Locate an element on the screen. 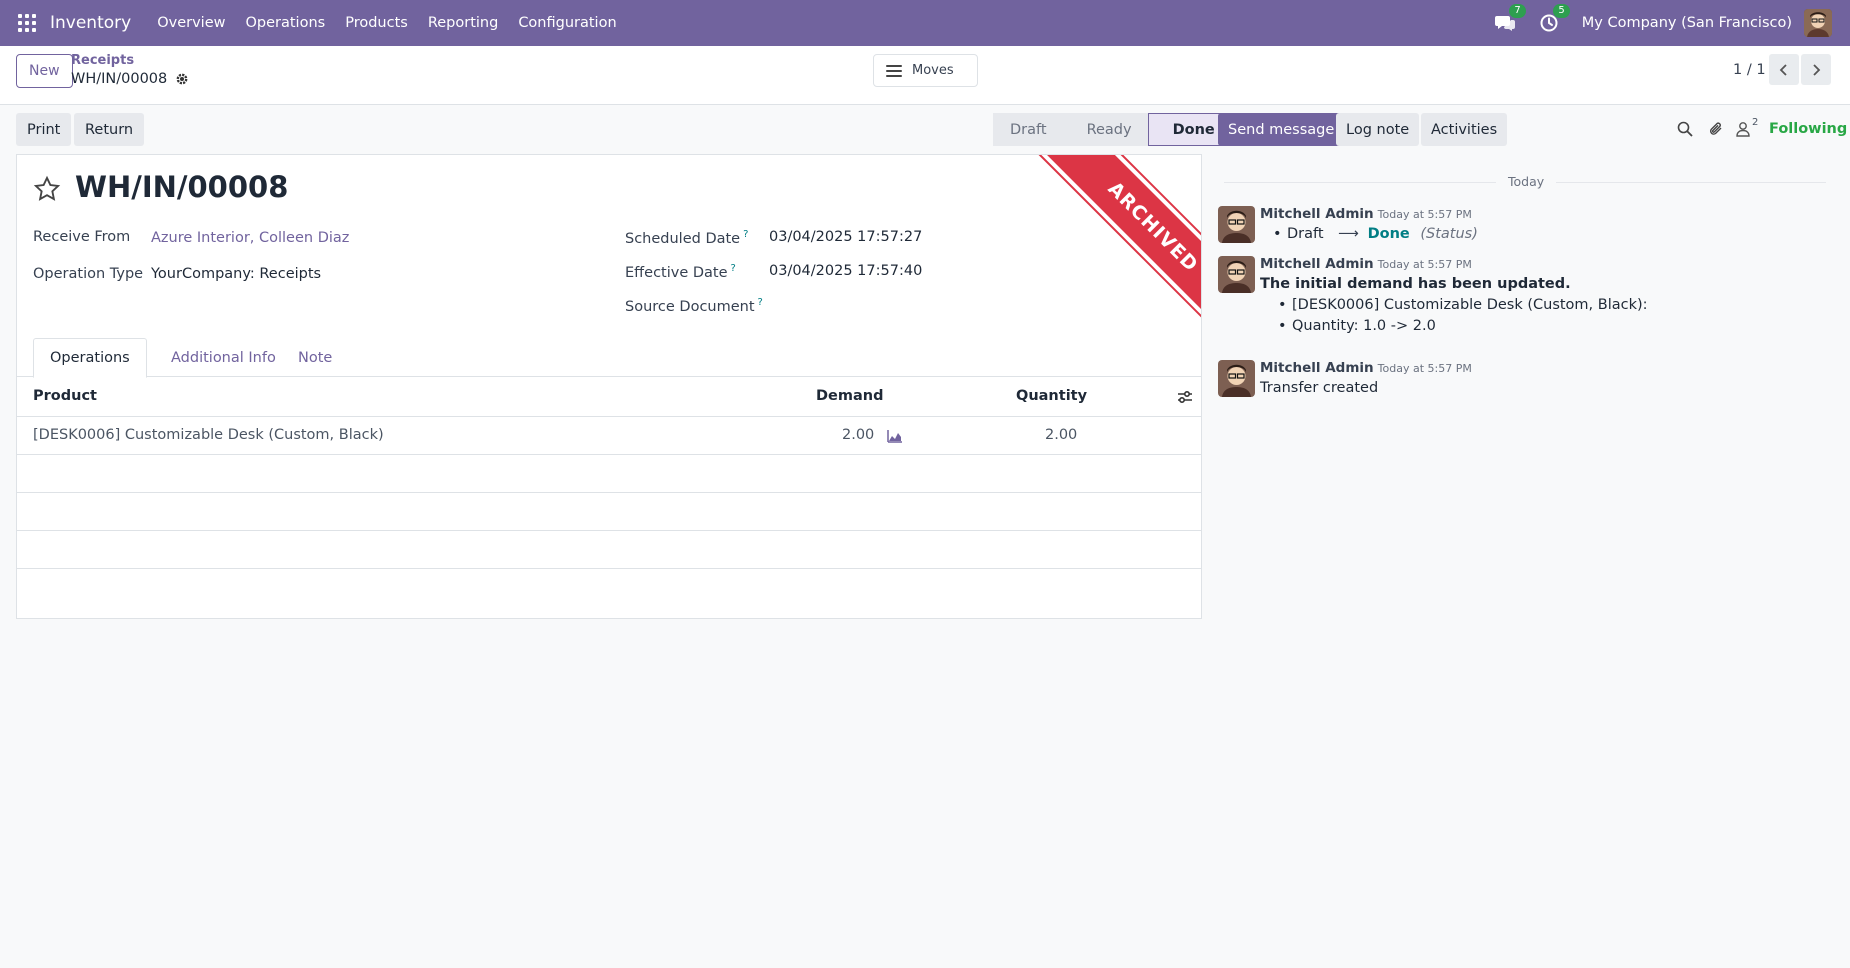 This screenshot has width=1850, height=968. source-document-label: Source Document? is located at coordinates (694, 306).